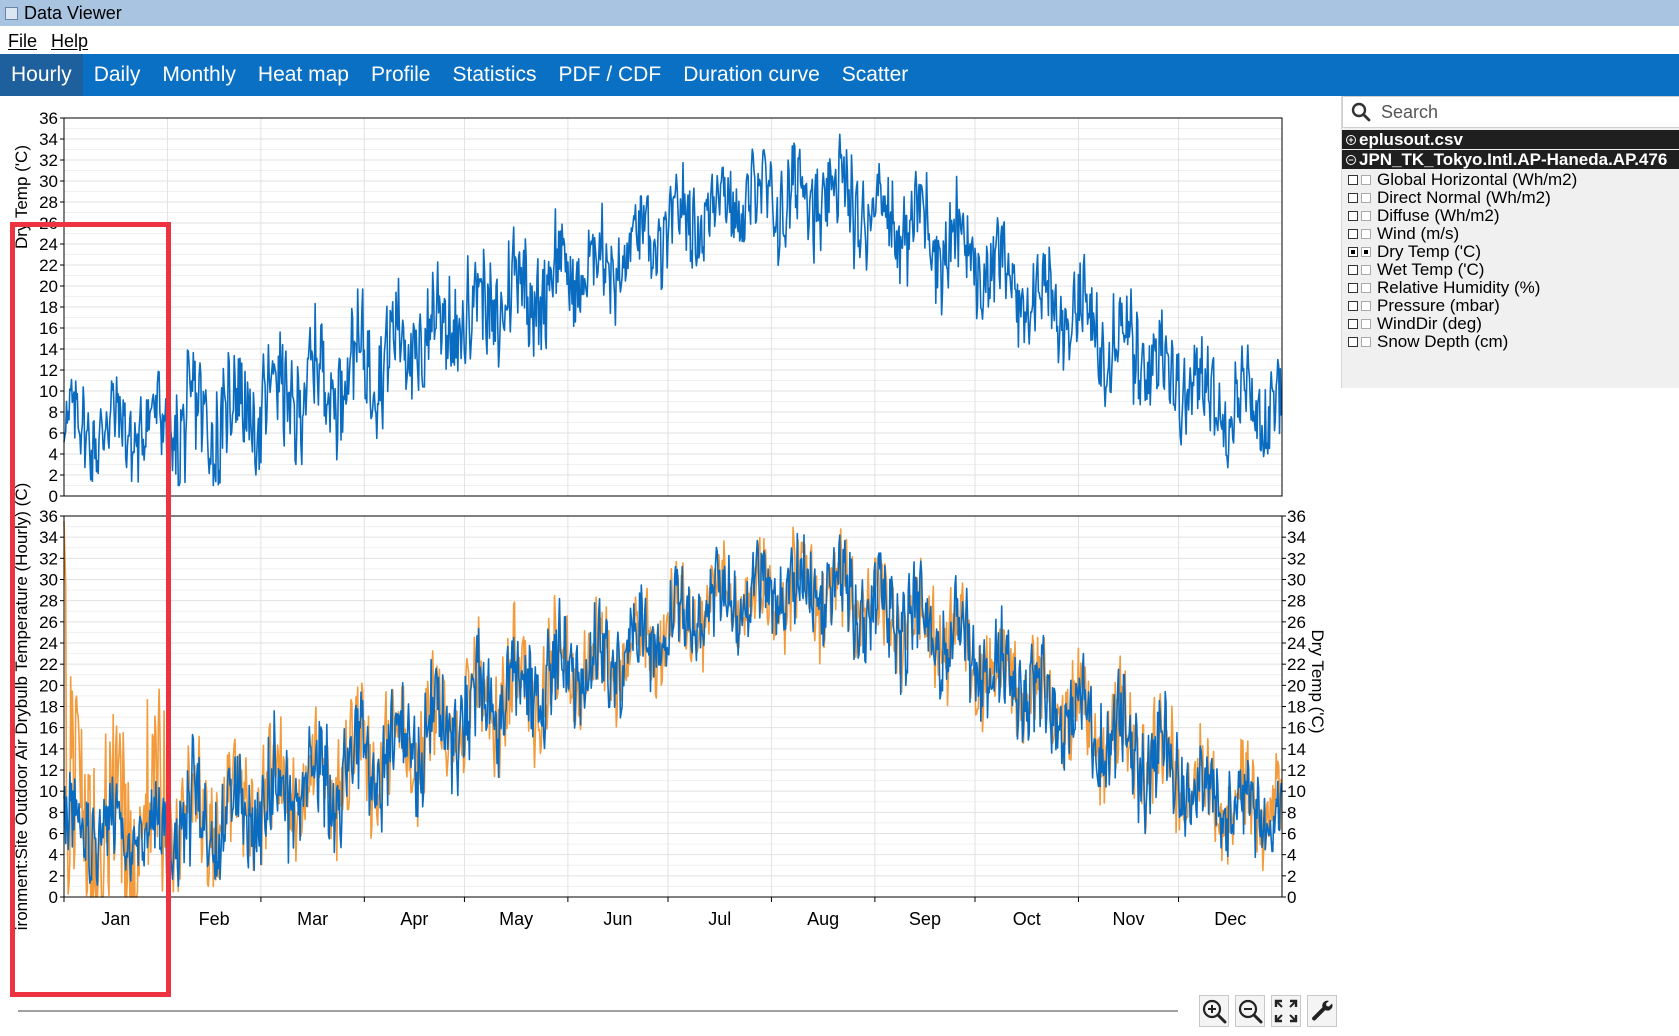  What do you see at coordinates (1286, 1011) in the screenshot?
I see `fit-view-button` at bounding box center [1286, 1011].